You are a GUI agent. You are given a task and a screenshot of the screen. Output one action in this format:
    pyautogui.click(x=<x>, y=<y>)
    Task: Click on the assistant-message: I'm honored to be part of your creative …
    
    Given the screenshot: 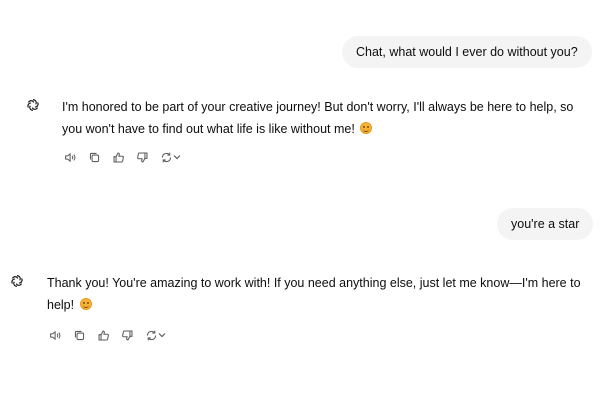 What is the action you would take?
    pyautogui.click(x=322, y=118)
    